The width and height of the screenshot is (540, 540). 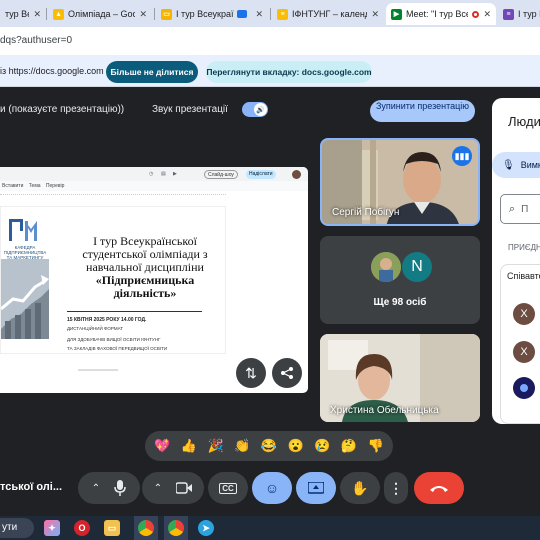 What do you see at coordinates (520, 209) in the screenshot?
I see `people-search-input: ⌕ П` at bounding box center [520, 209].